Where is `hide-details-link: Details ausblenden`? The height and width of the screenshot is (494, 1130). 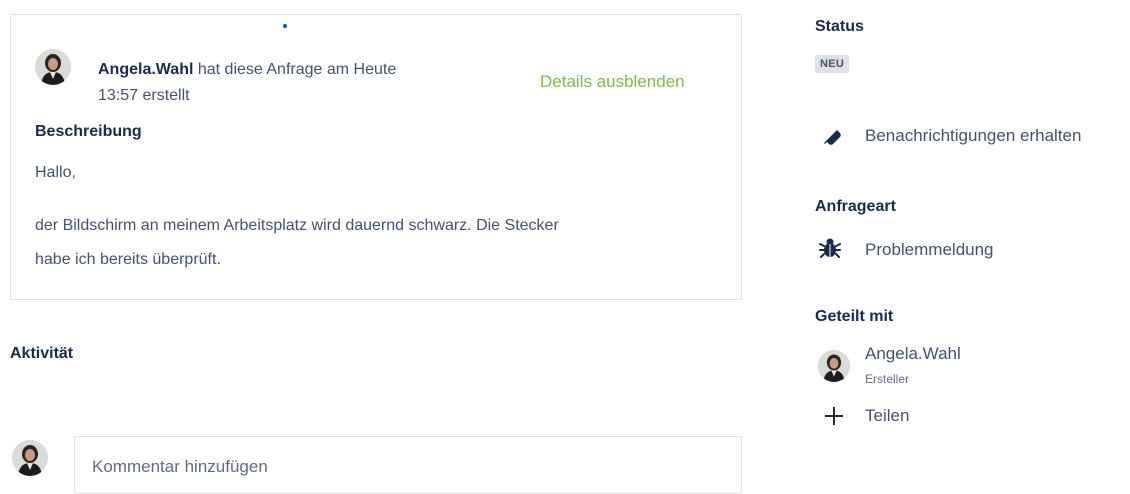 hide-details-link: Details ausblenden is located at coordinates (612, 82).